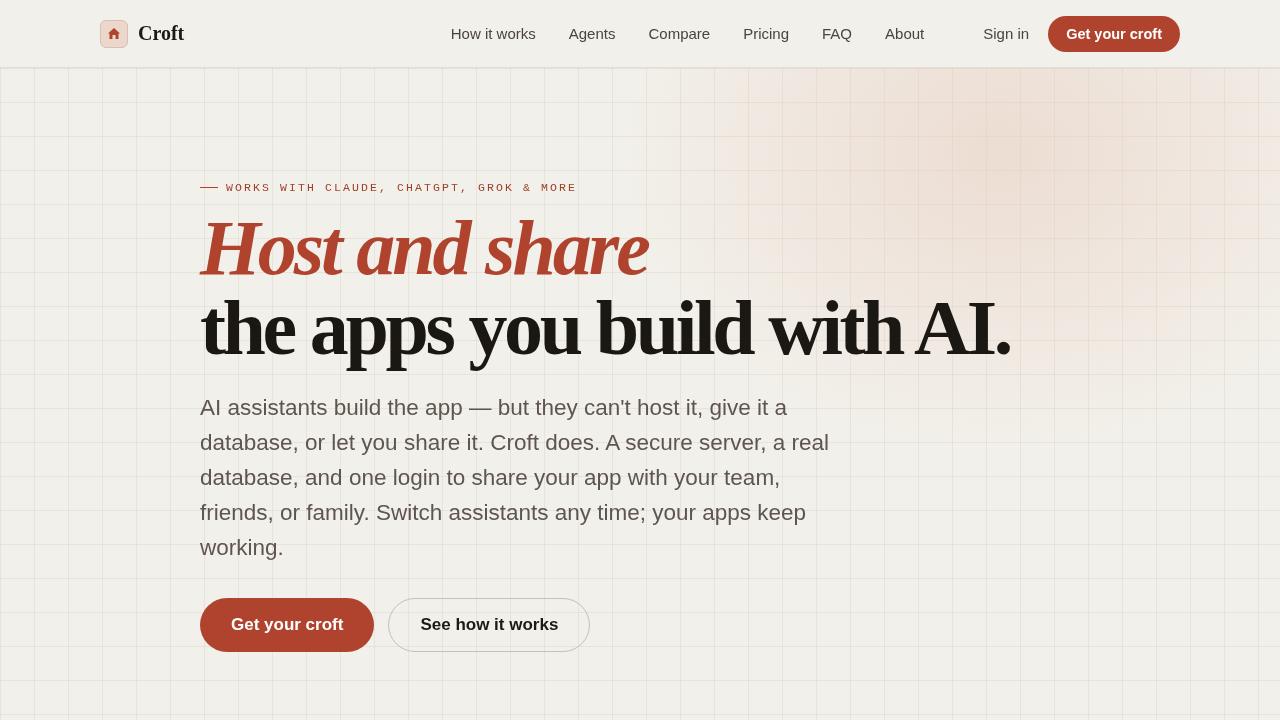 This screenshot has width=1280, height=720. What do you see at coordinates (161, 33) in the screenshot?
I see `brand-name: Croft` at bounding box center [161, 33].